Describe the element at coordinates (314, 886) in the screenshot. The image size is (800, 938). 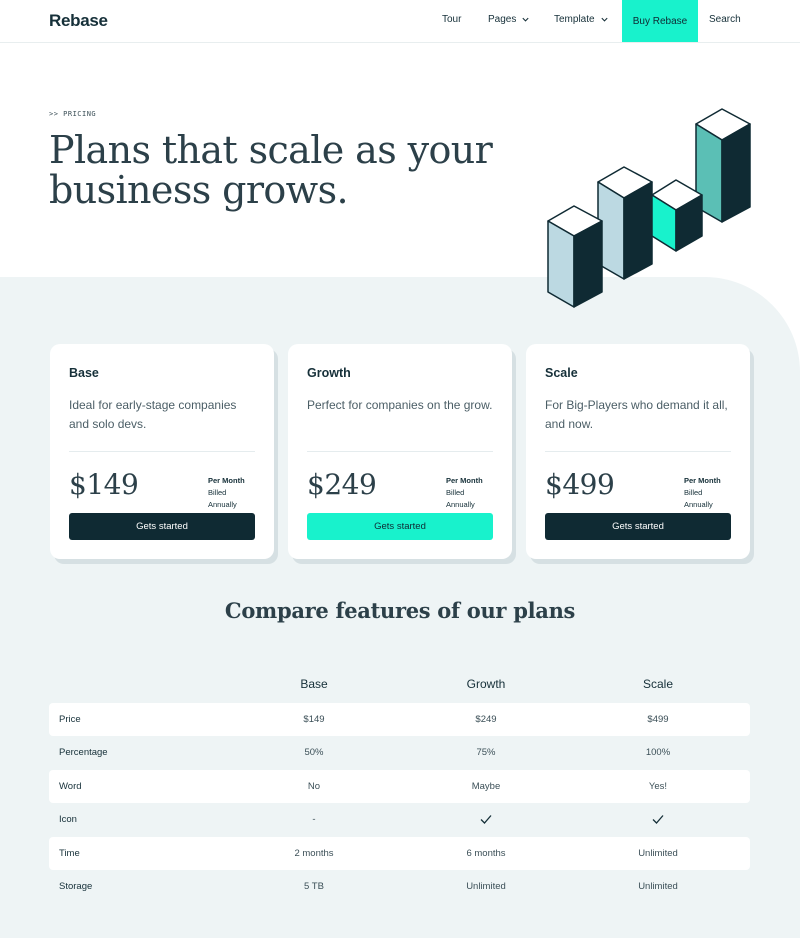
I see `table-cell: 5 TB` at that location.